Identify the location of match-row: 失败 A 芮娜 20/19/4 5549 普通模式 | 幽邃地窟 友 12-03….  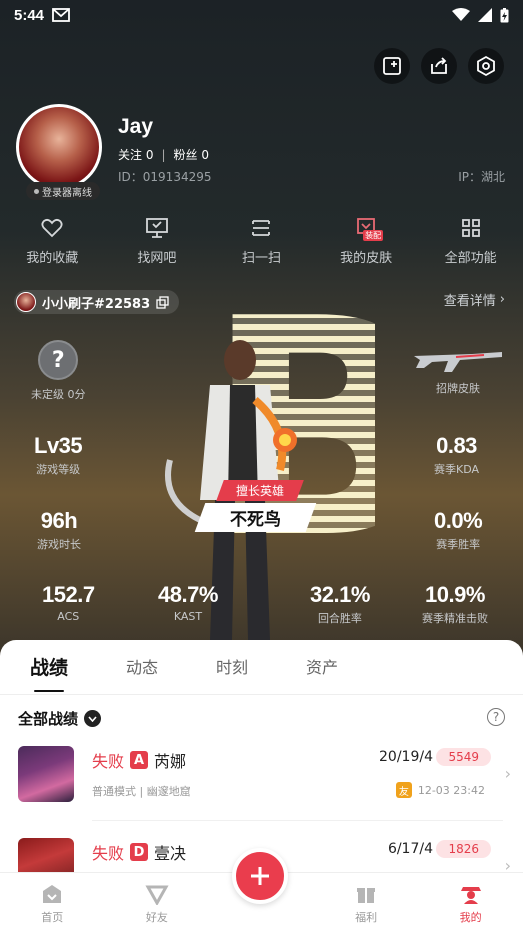
(261, 784).